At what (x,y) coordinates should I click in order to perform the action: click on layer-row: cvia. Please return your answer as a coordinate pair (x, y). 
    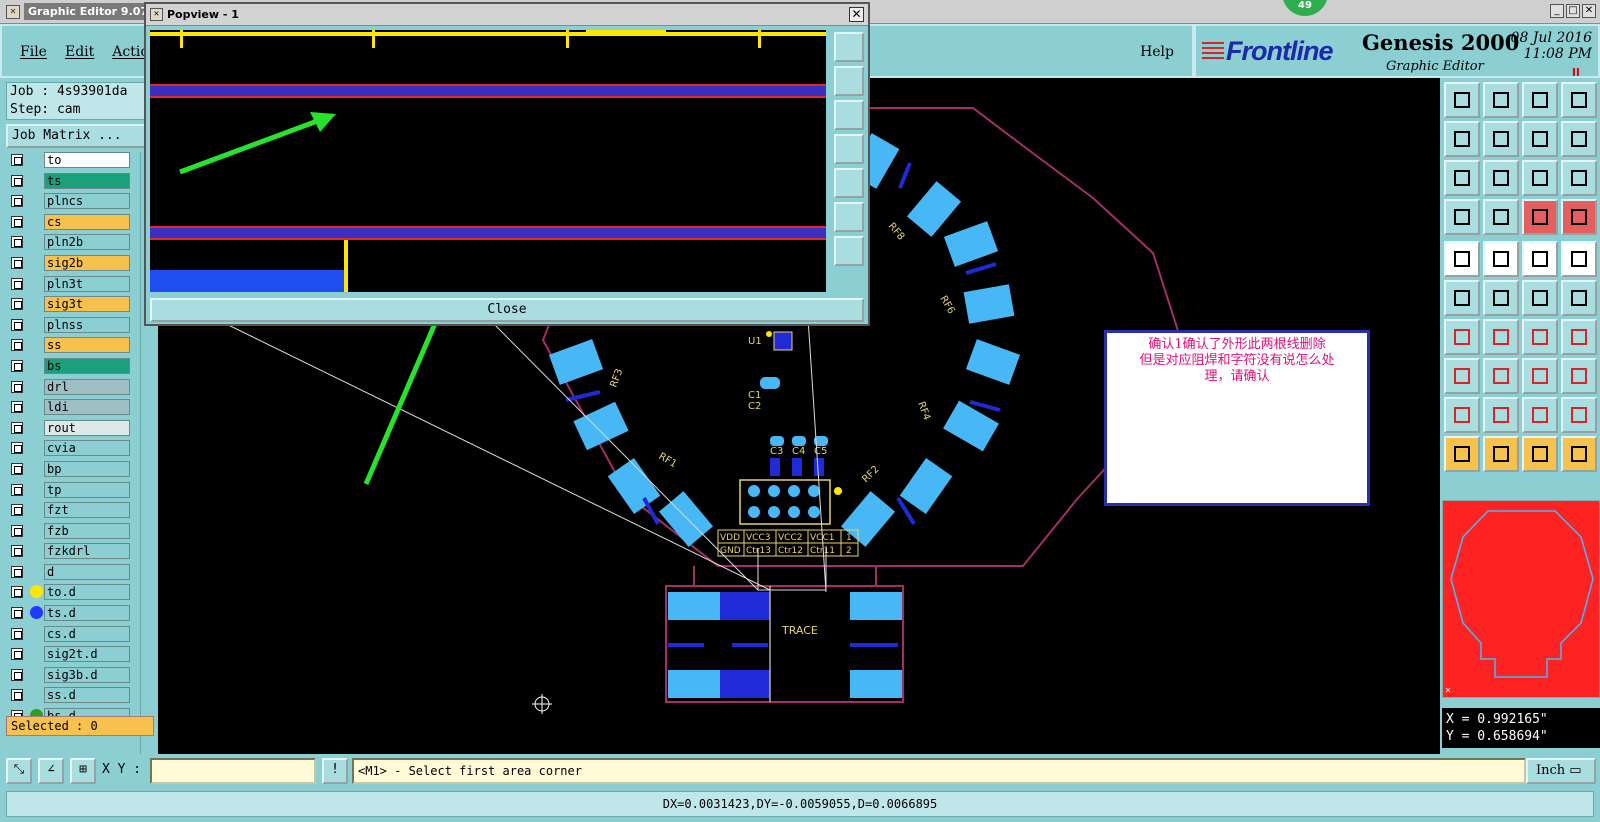
    Looking at the image, I should click on (68, 448).